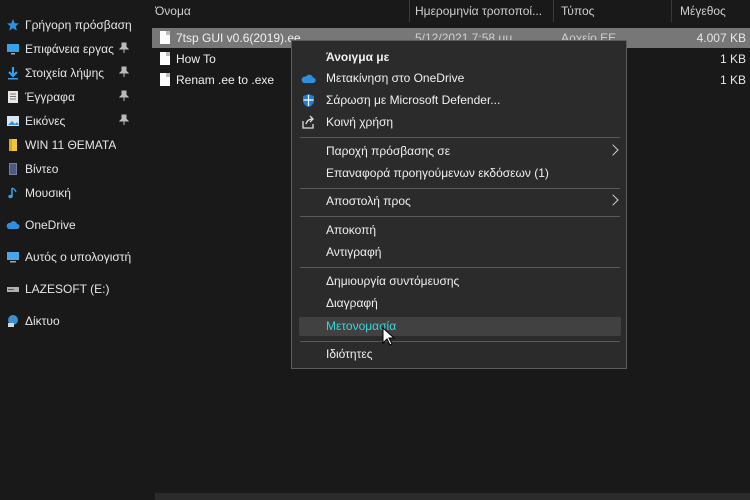 This screenshot has width=750, height=500. What do you see at coordinates (42, 169) in the screenshot?
I see `sidebar-item-label: Βίντεο` at bounding box center [42, 169].